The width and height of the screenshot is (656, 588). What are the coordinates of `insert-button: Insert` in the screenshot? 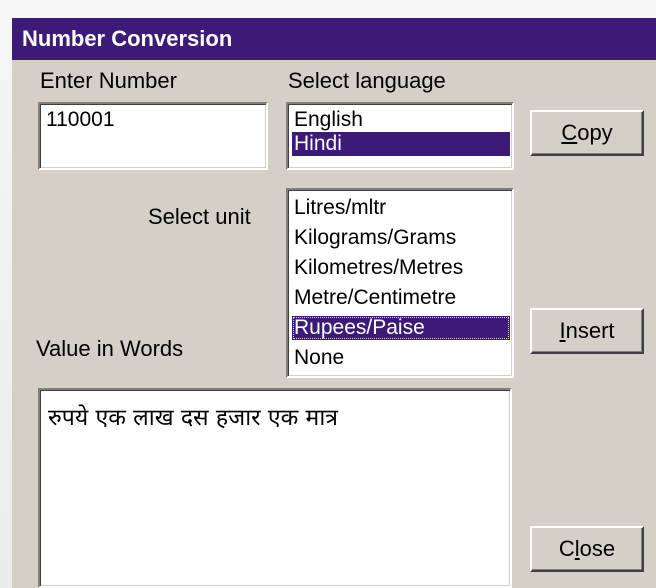 It's located at (587, 331).